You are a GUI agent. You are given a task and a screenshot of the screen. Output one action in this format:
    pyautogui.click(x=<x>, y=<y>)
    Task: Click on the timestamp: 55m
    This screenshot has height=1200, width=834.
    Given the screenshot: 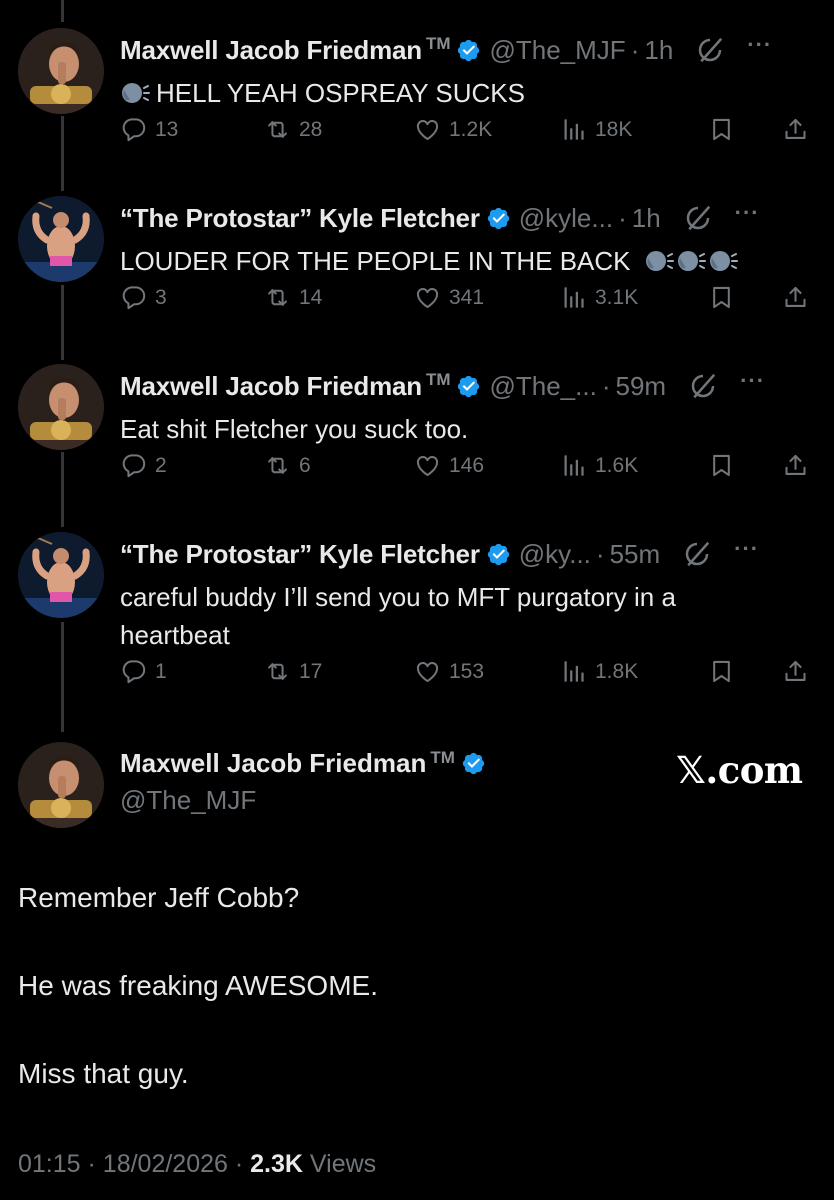 What is the action you would take?
    pyautogui.click(x=635, y=554)
    